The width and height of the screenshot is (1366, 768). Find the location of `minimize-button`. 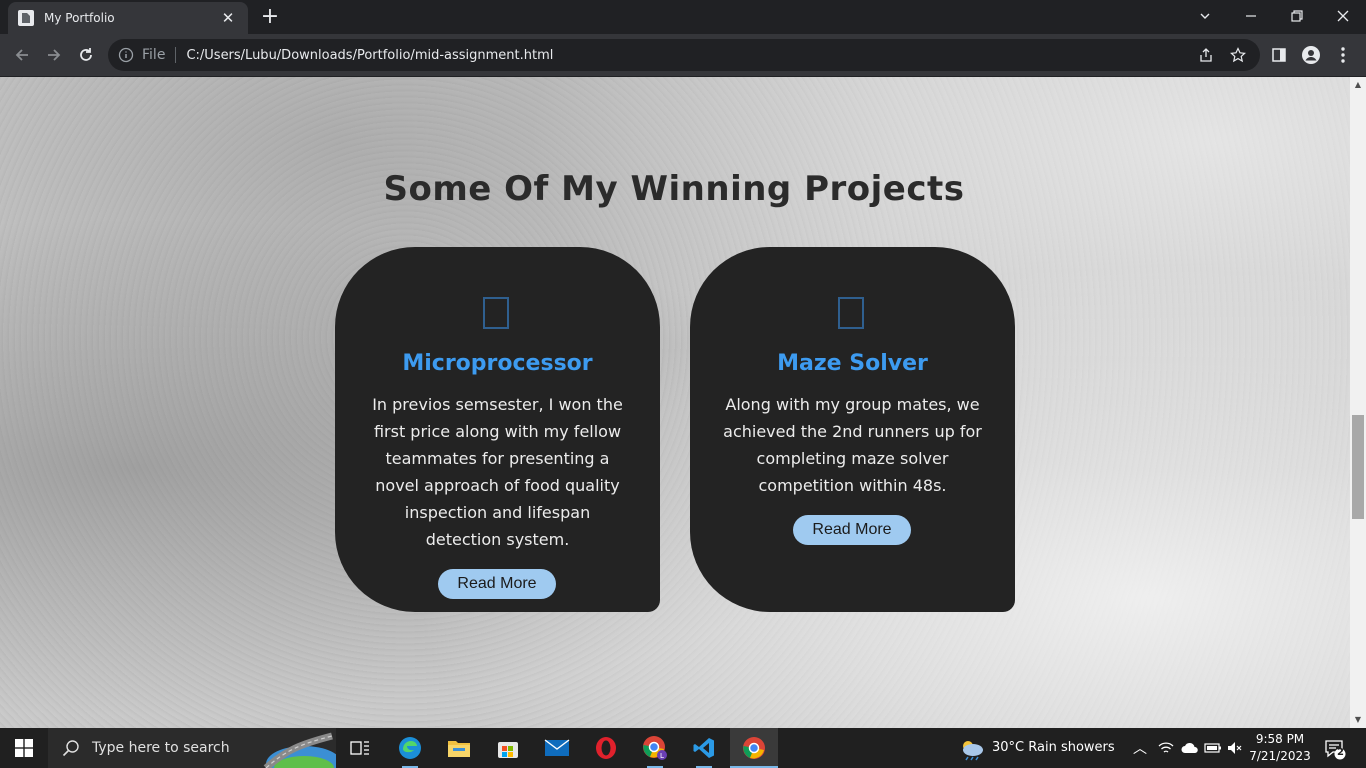

minimize-button is located at coordinates (1251, 16).